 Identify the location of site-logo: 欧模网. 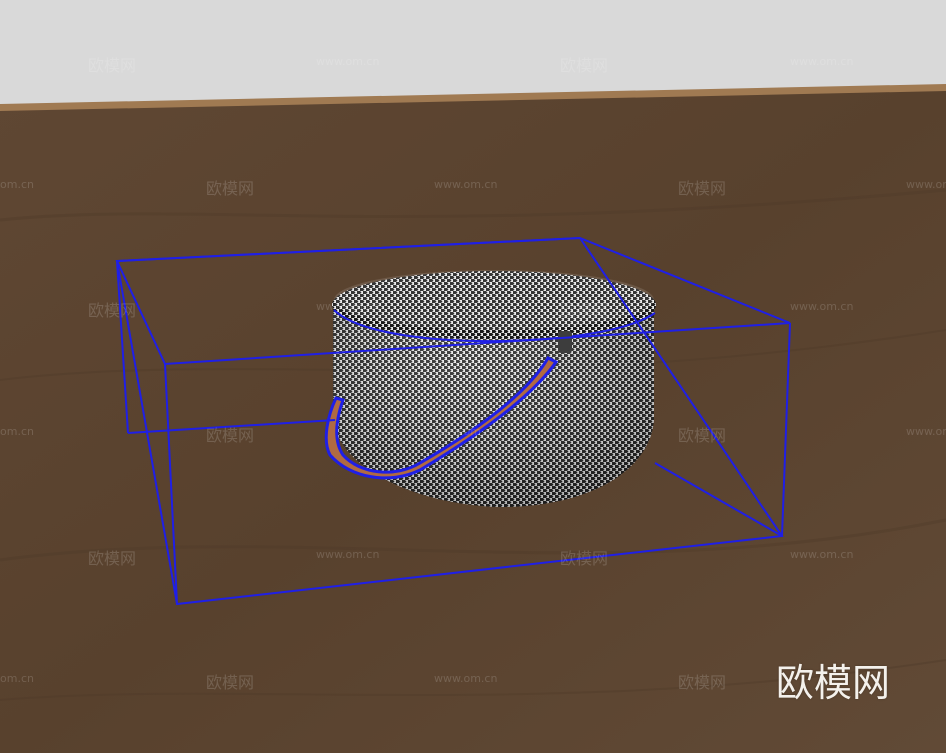
(833, 683).